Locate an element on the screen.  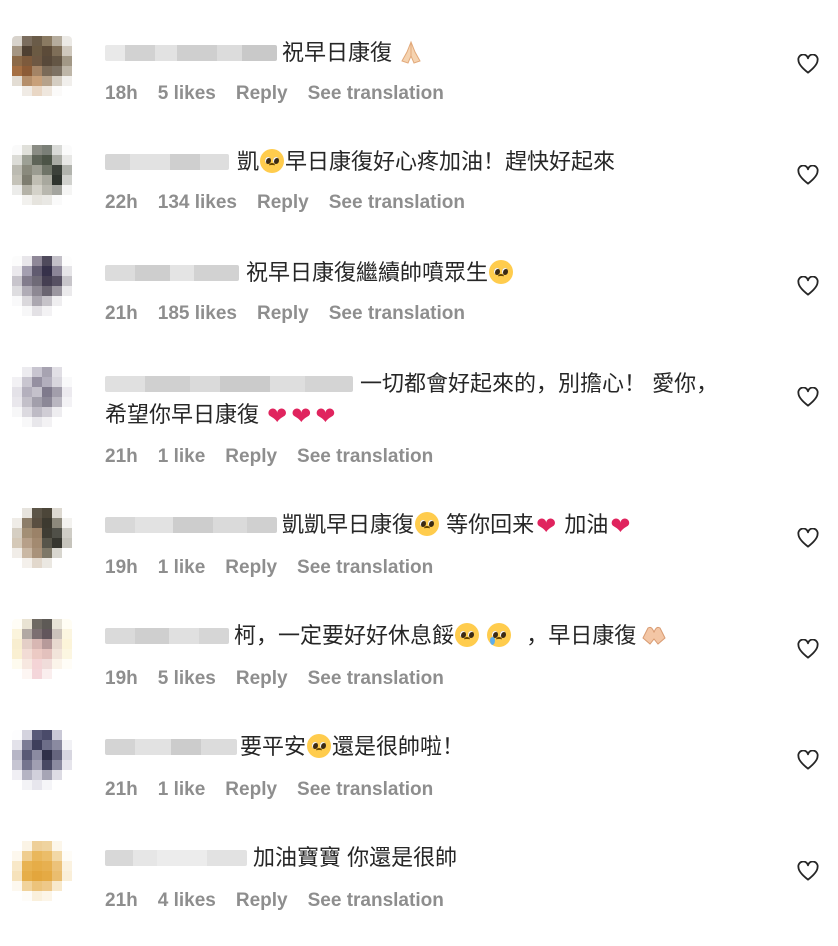
comment-text-rest: 希望你早日康復 is located at coordinates (182, 414).